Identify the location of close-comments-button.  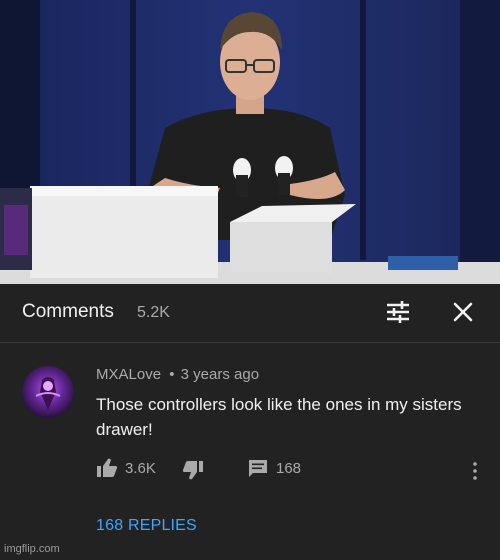
(463, 312).